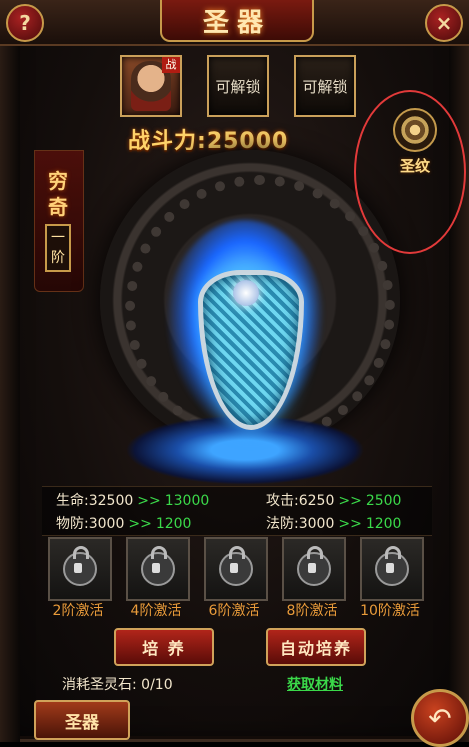 The height and width of the screenshot is (747, 469). I want to click on rank-tier: 一阶, so click(58, 248).